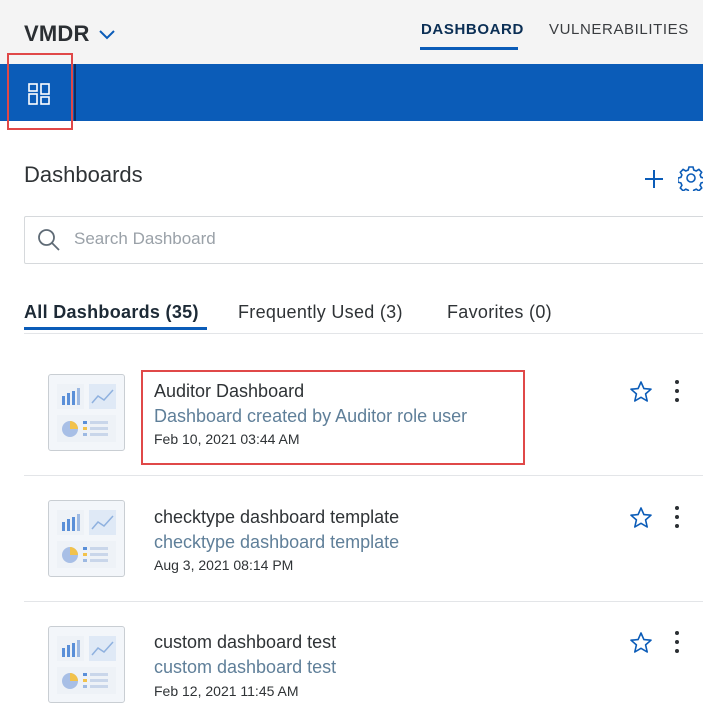  Describe the element at coordinates (619, 29) in the screenshot. I see `tab-vulnerabilities: VULNERABILITIES` at that location.